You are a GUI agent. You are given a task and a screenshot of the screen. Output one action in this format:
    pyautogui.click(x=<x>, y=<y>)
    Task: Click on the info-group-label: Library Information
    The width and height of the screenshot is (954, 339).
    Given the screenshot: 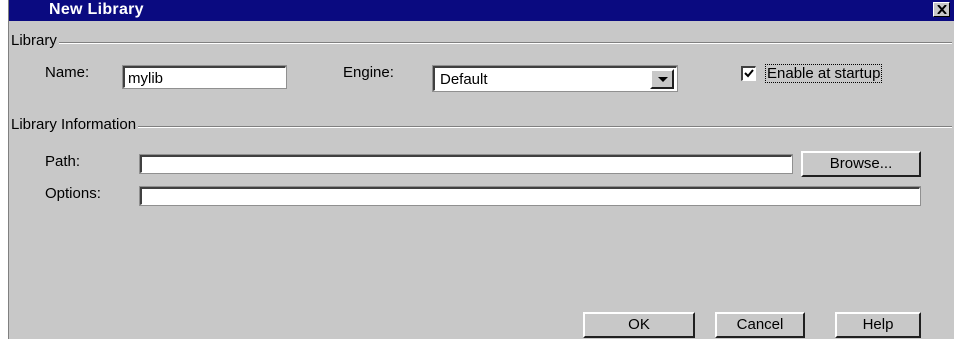 What is the action you would take?
    pyautogui.click(x=75, y=124)
    